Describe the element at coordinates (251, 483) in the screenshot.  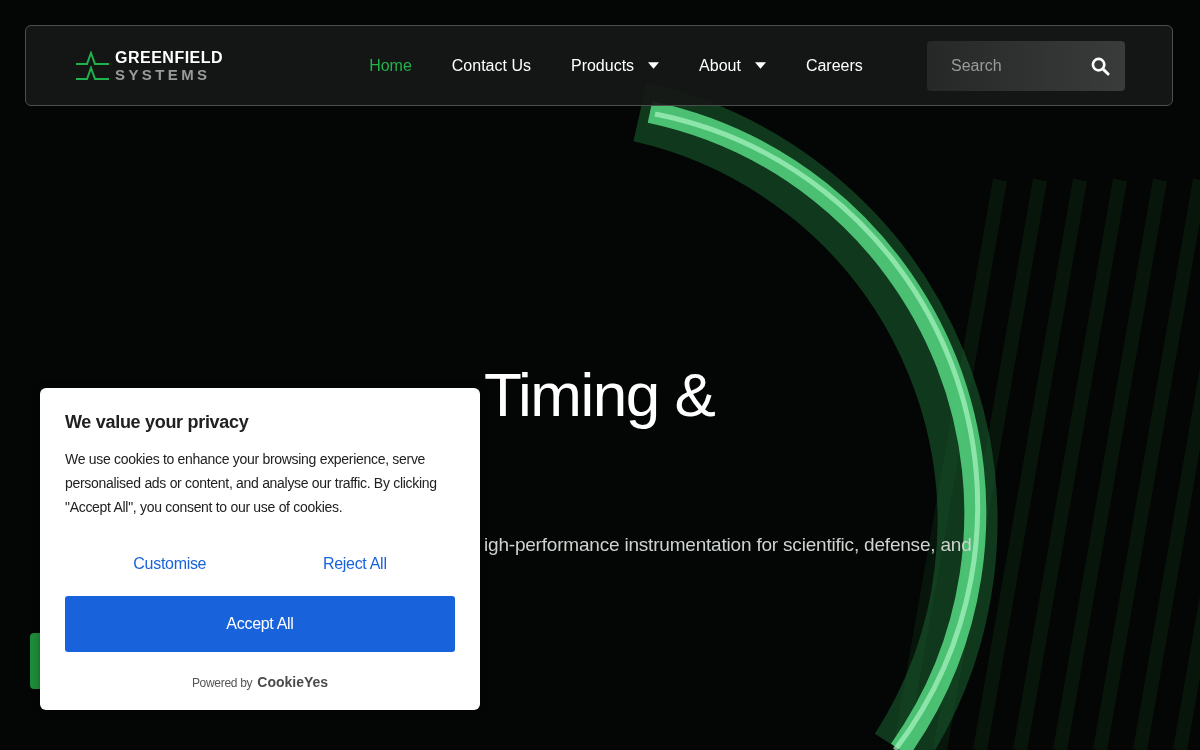
I see `dialog-body-text: We use cookies to enhance your browsing experience, serve personalised ads or content, and analyse our traffic. By clicking "Accept All", you consent to our use of cookies.` at that location.